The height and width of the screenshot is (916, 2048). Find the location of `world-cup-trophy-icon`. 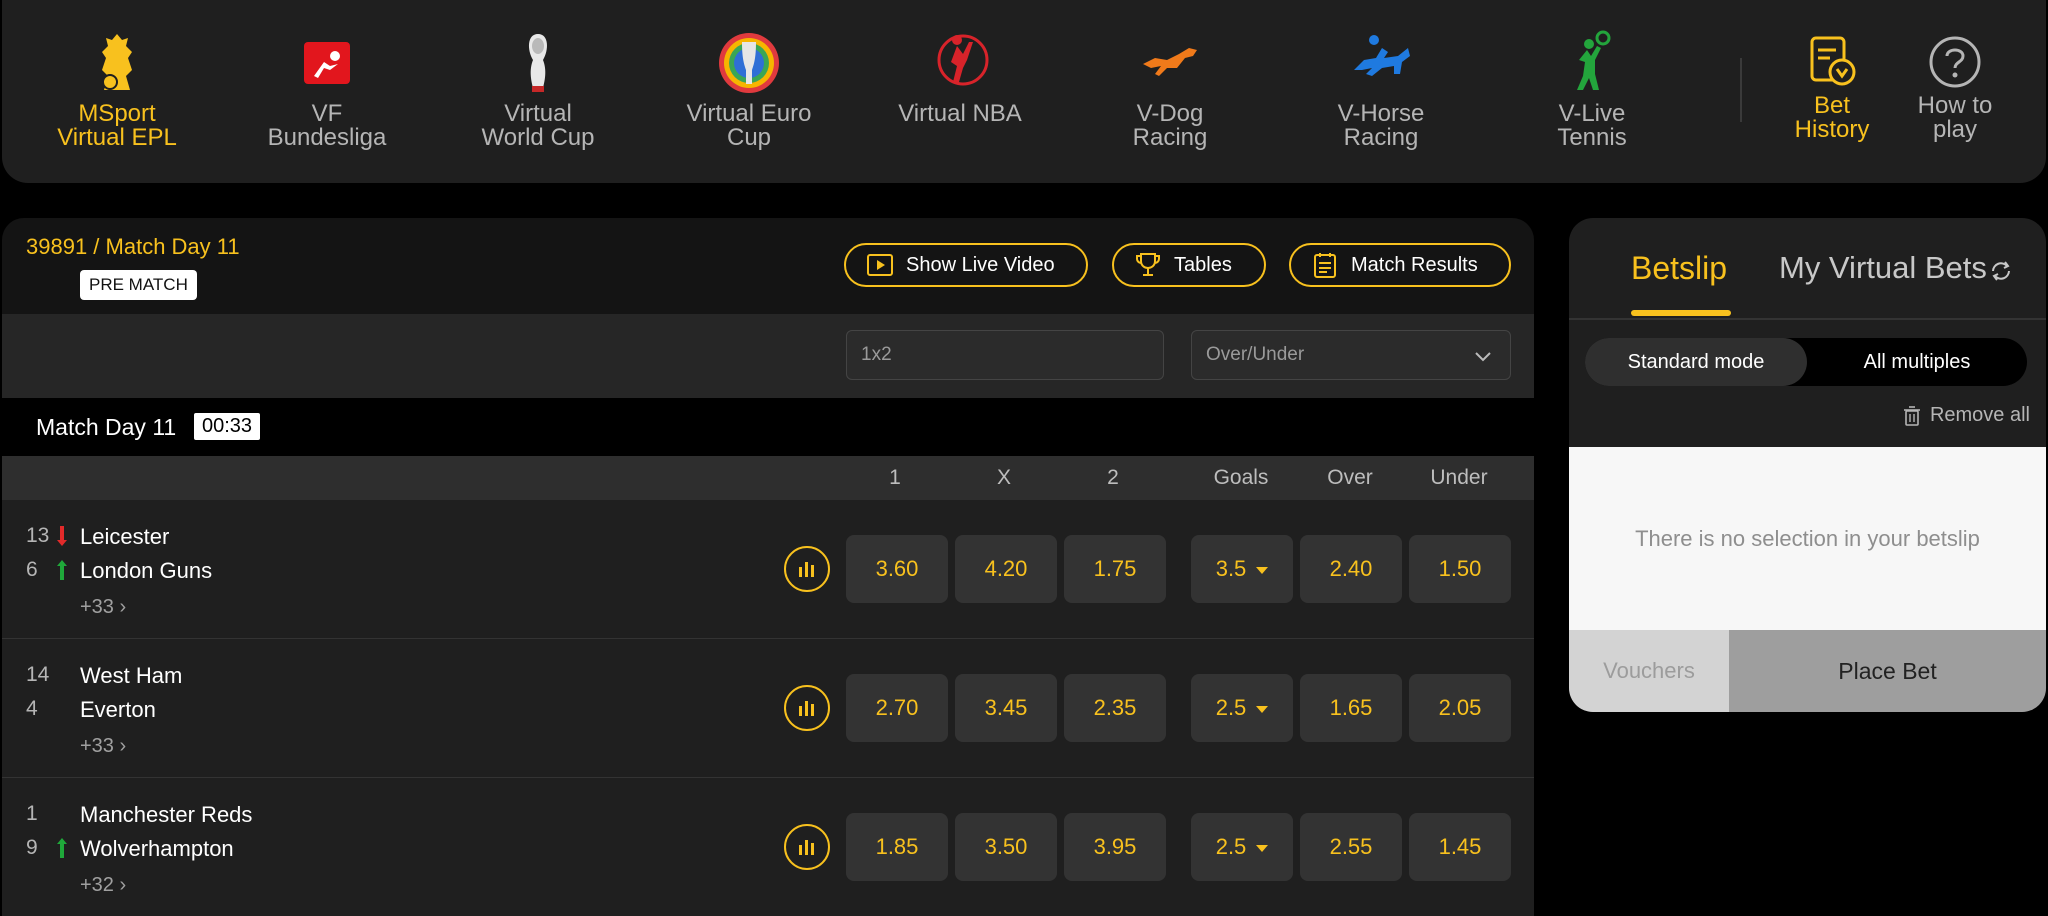

world-cup-trophy-icon is located at coordinates (538, 63).